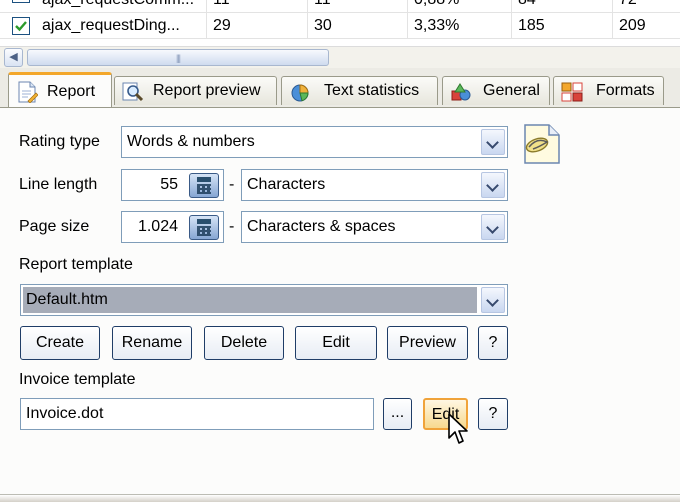  What do you see at coordinates (461, 92) in the screenshot?
I see `shapes-icon` at bounding box center [461, 92].